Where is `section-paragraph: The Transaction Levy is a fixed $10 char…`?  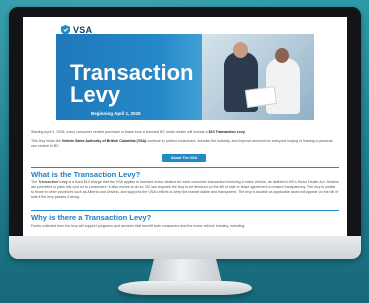
section-paragraph: The Transaction Levy is a fixed $10 char… is located at coordinates (185, 190).